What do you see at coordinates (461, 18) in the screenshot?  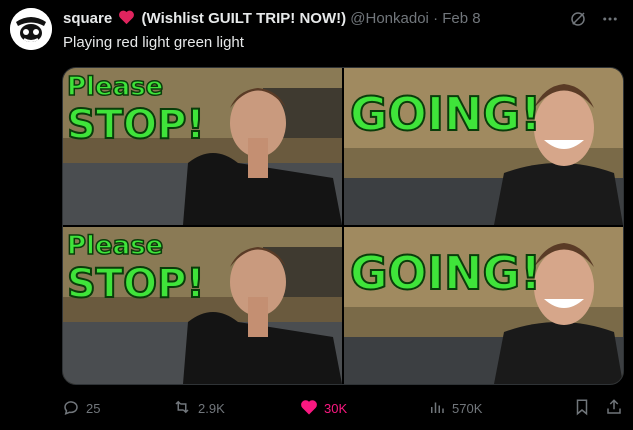 I see `tweet-date: Feb 8` at bounding box center [461, 18].